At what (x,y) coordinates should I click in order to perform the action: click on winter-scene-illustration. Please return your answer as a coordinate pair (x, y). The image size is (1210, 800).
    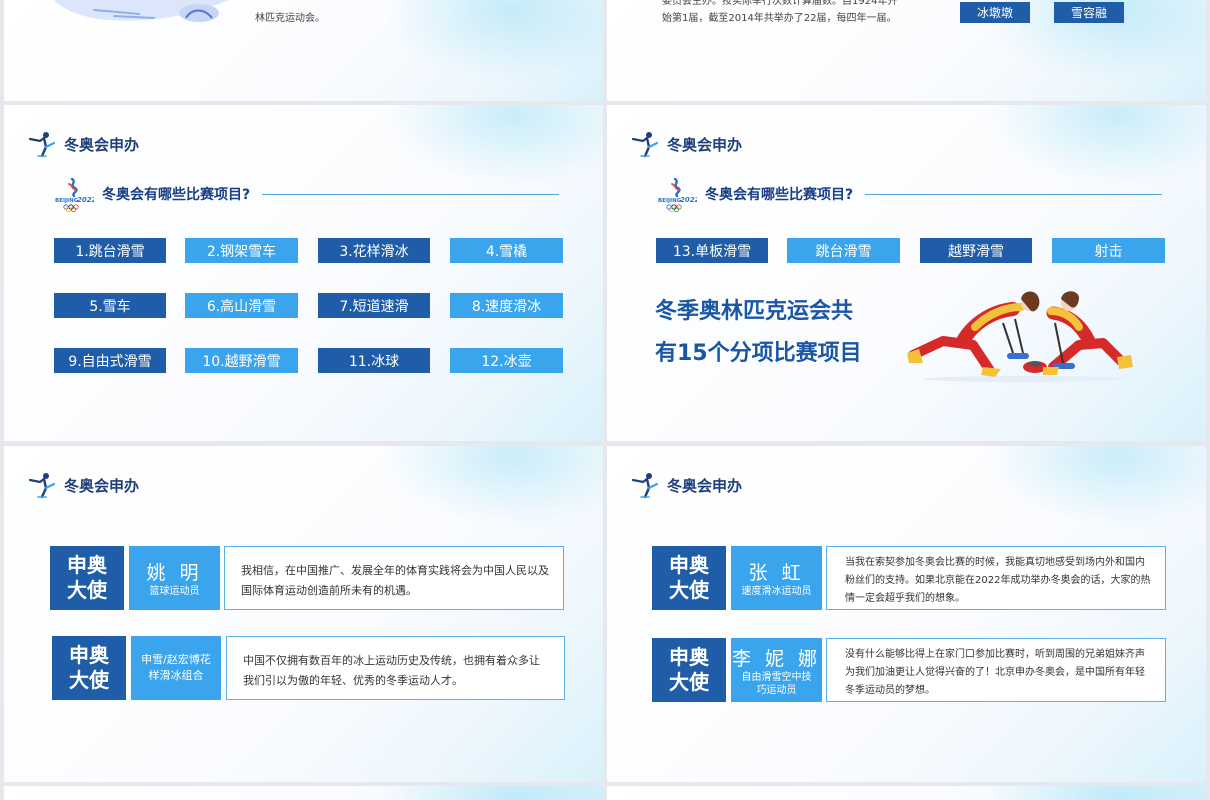
    Looking at the image, I should click on (141, 11).